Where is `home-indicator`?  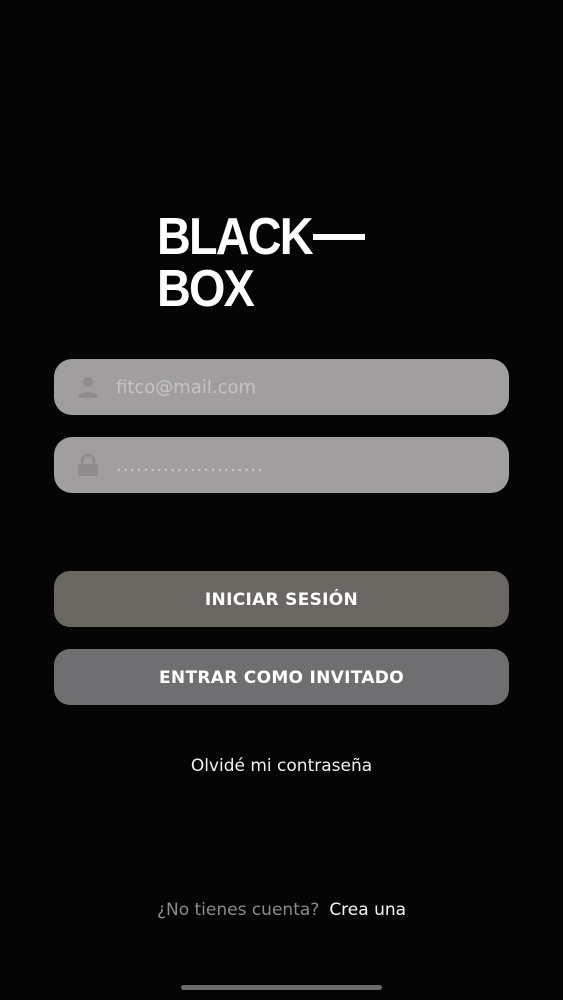
home-indicator is located at coordinates (281, 987).